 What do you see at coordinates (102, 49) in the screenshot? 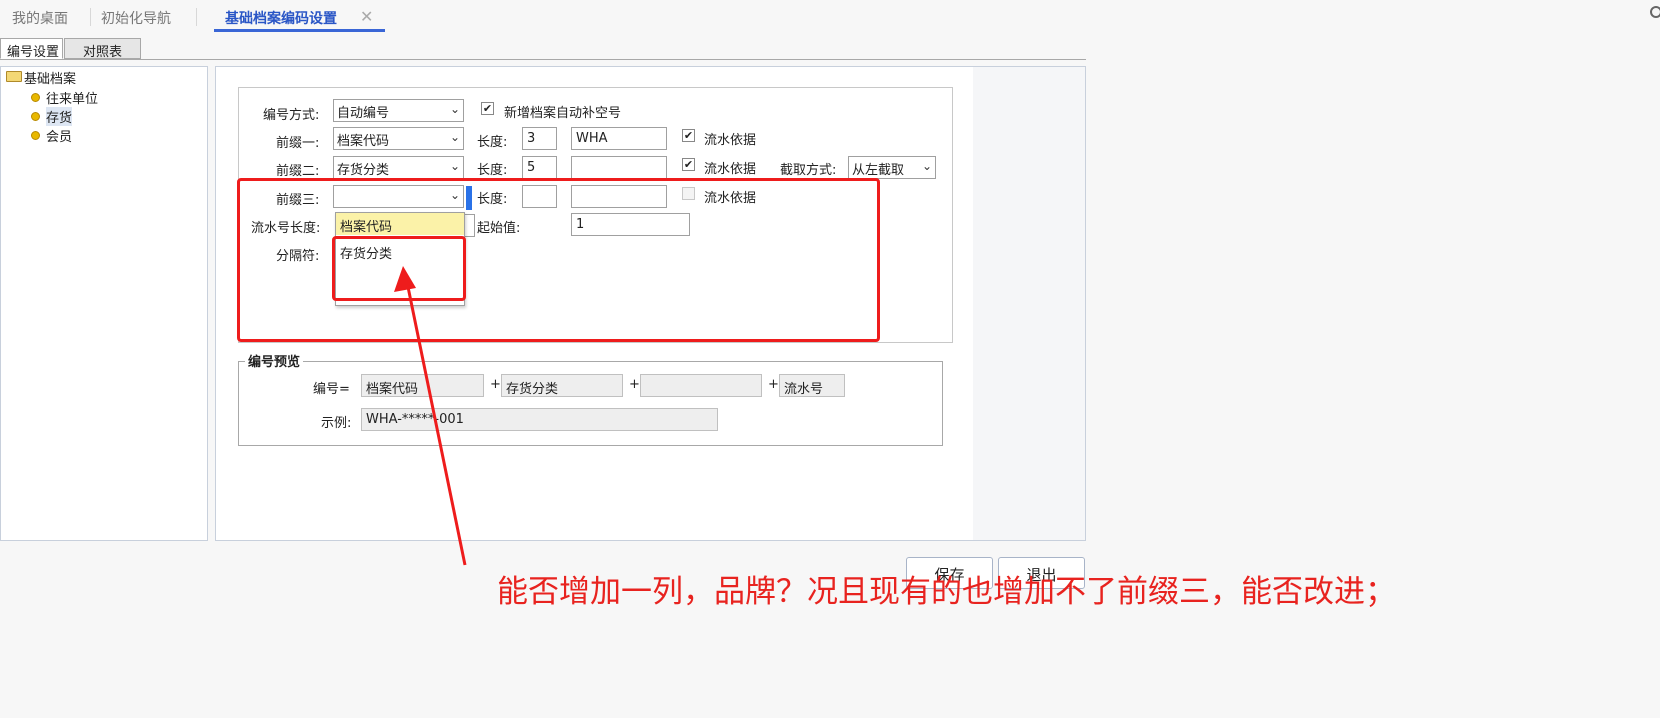
I see `subtab-mapping-table: 对照表` at bounding box center [102, 49].